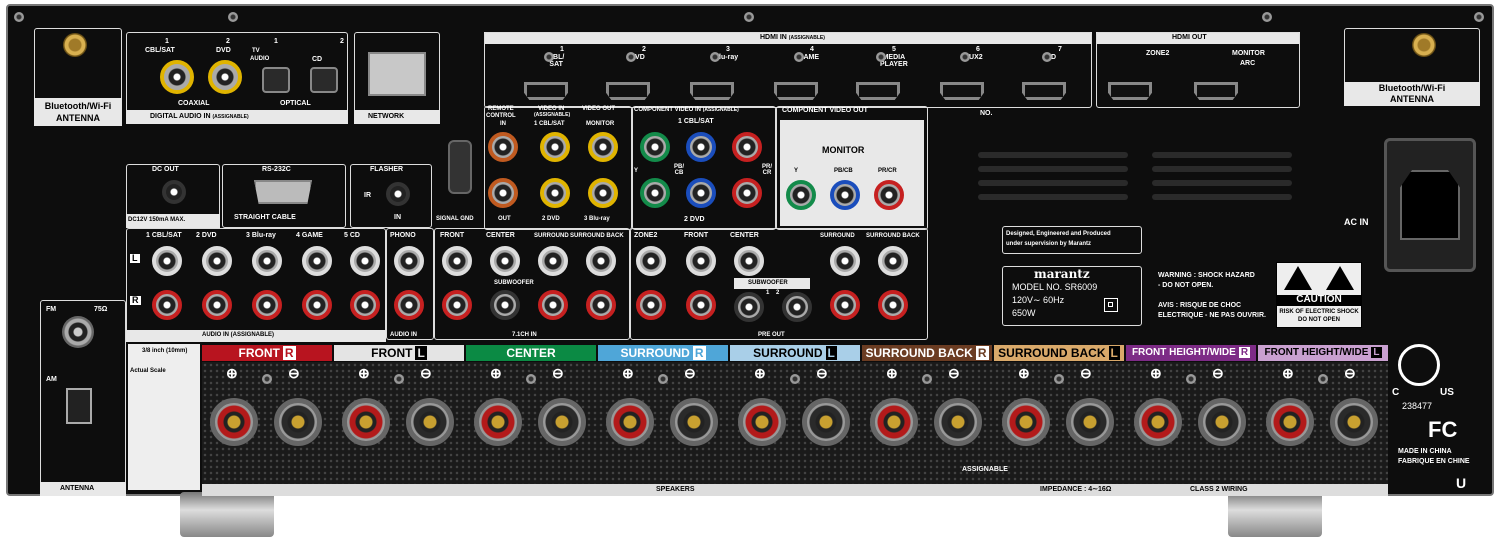 The image size is (1500, 547). I want to click on pre-surround-r-jack, so click(845, 305).